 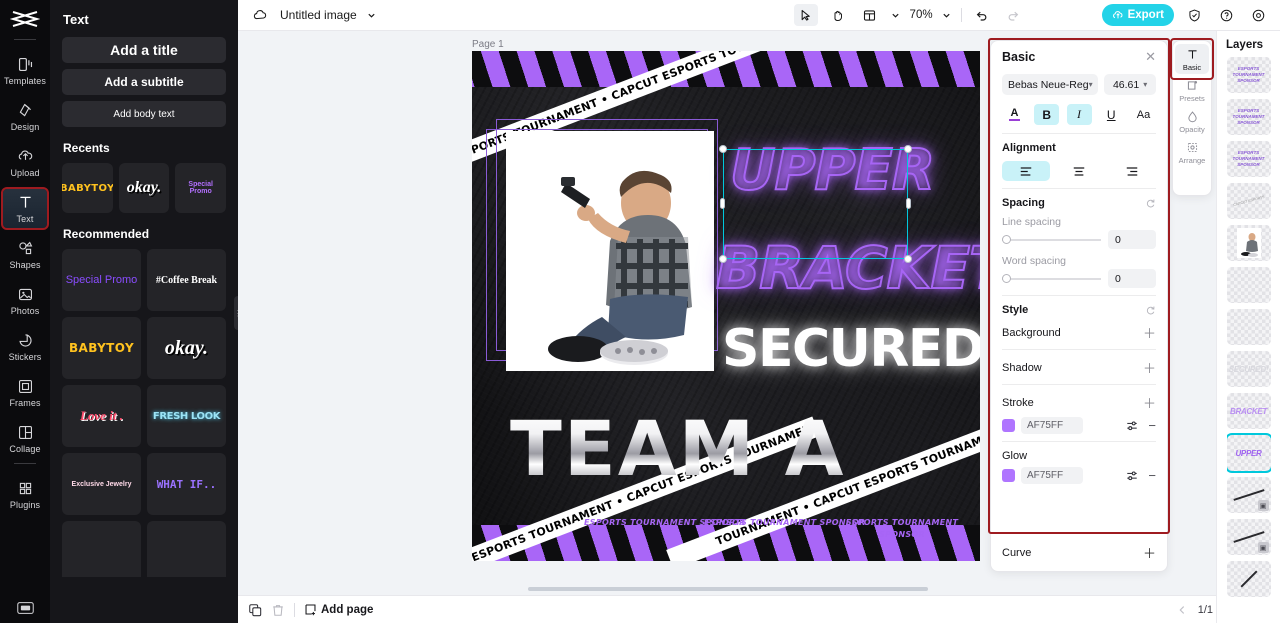 I want to click on recommended-item: FRESH LOOK, so click(x=186, y=416).